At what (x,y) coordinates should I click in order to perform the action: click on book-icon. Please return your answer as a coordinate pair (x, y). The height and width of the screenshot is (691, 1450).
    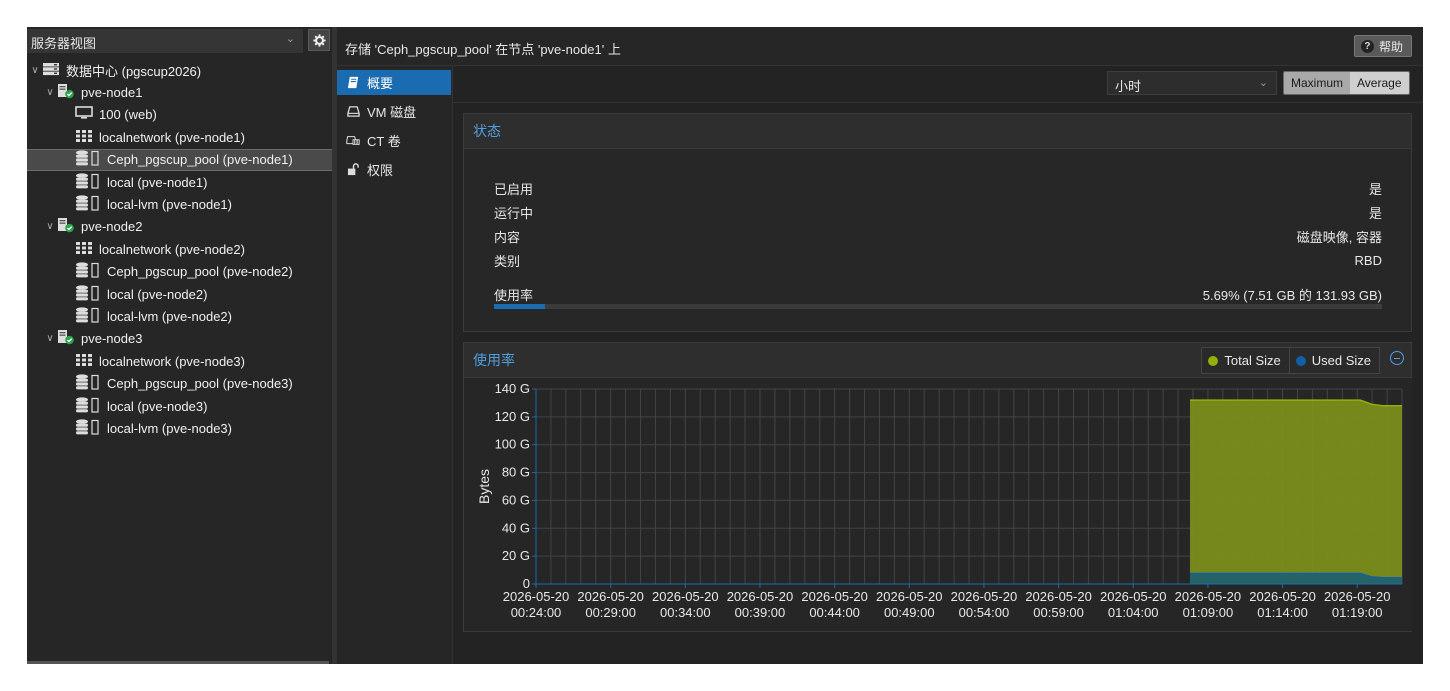
    Looking at the image, I should click on (353, 82).